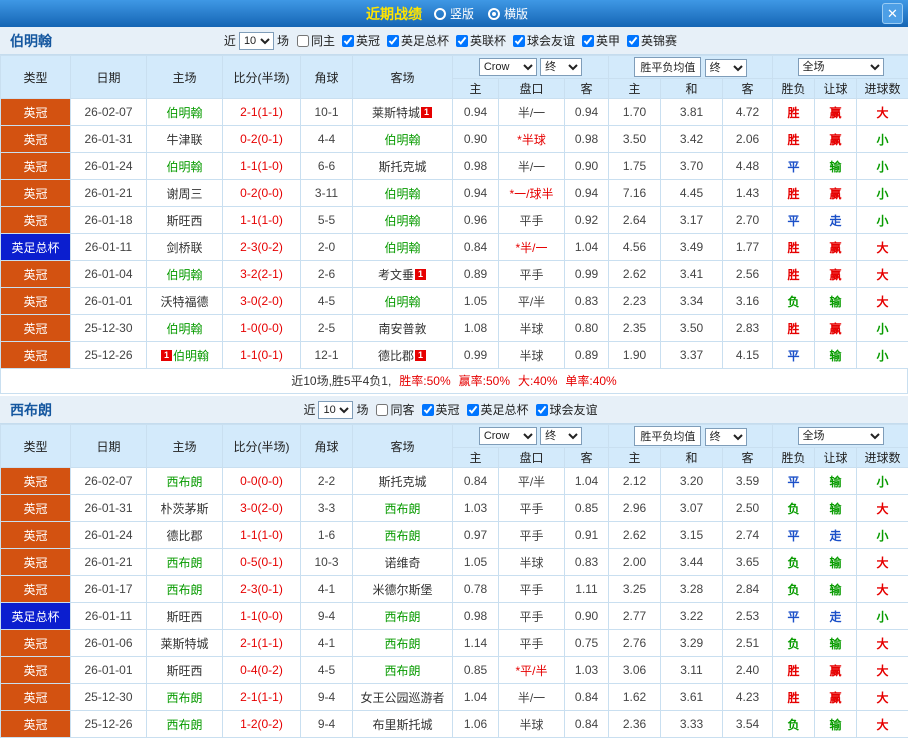 The width and height of the screenshot is (908, 754). Describe the element at coordinates (261, 724) in the screenshot. I see `score: 1-2(0-2)` at that location.